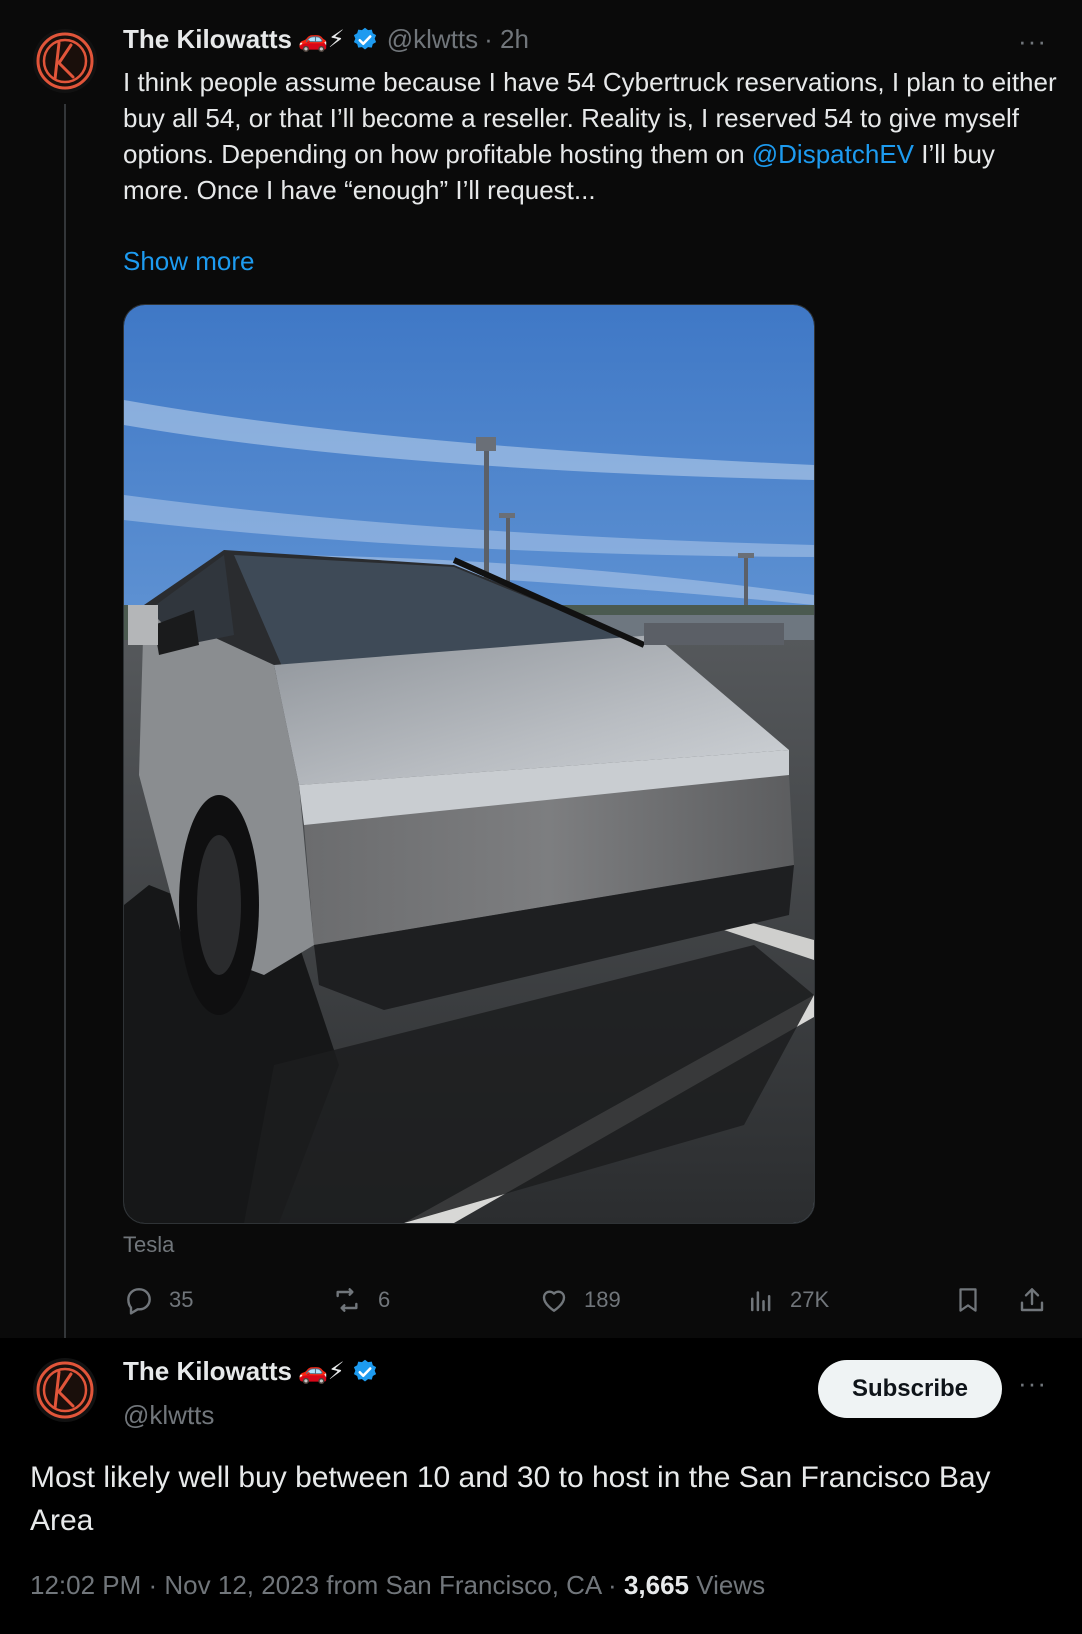 The image size is (1082, 1634). I want to click on repost-icon, so click(347, 1300).